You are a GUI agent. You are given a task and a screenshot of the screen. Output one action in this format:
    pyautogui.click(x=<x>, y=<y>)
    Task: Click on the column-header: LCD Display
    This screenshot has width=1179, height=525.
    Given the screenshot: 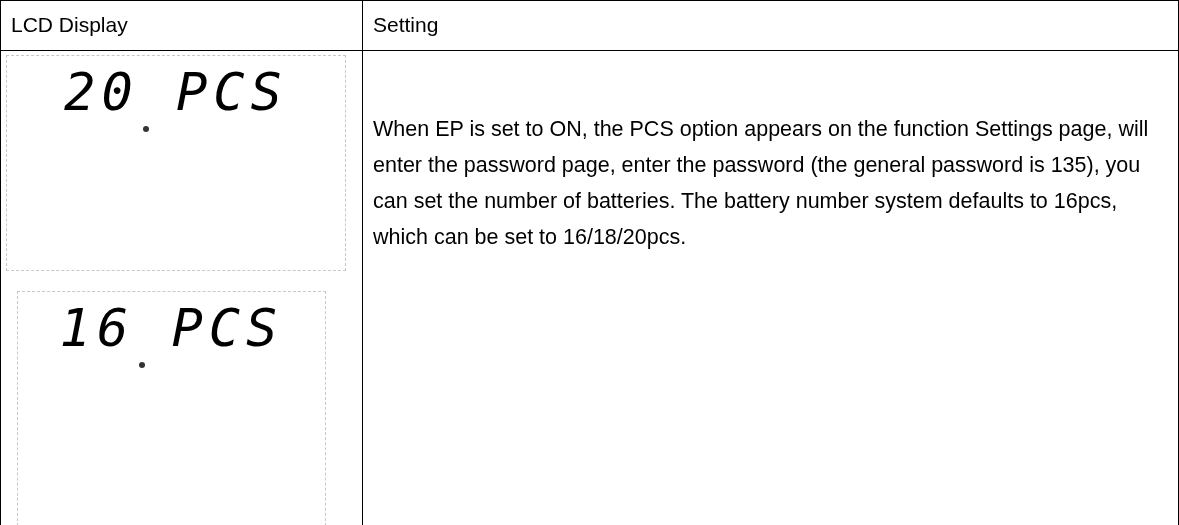 What is the action you would take?
    pyautogui.click(x=182, y=26)
    